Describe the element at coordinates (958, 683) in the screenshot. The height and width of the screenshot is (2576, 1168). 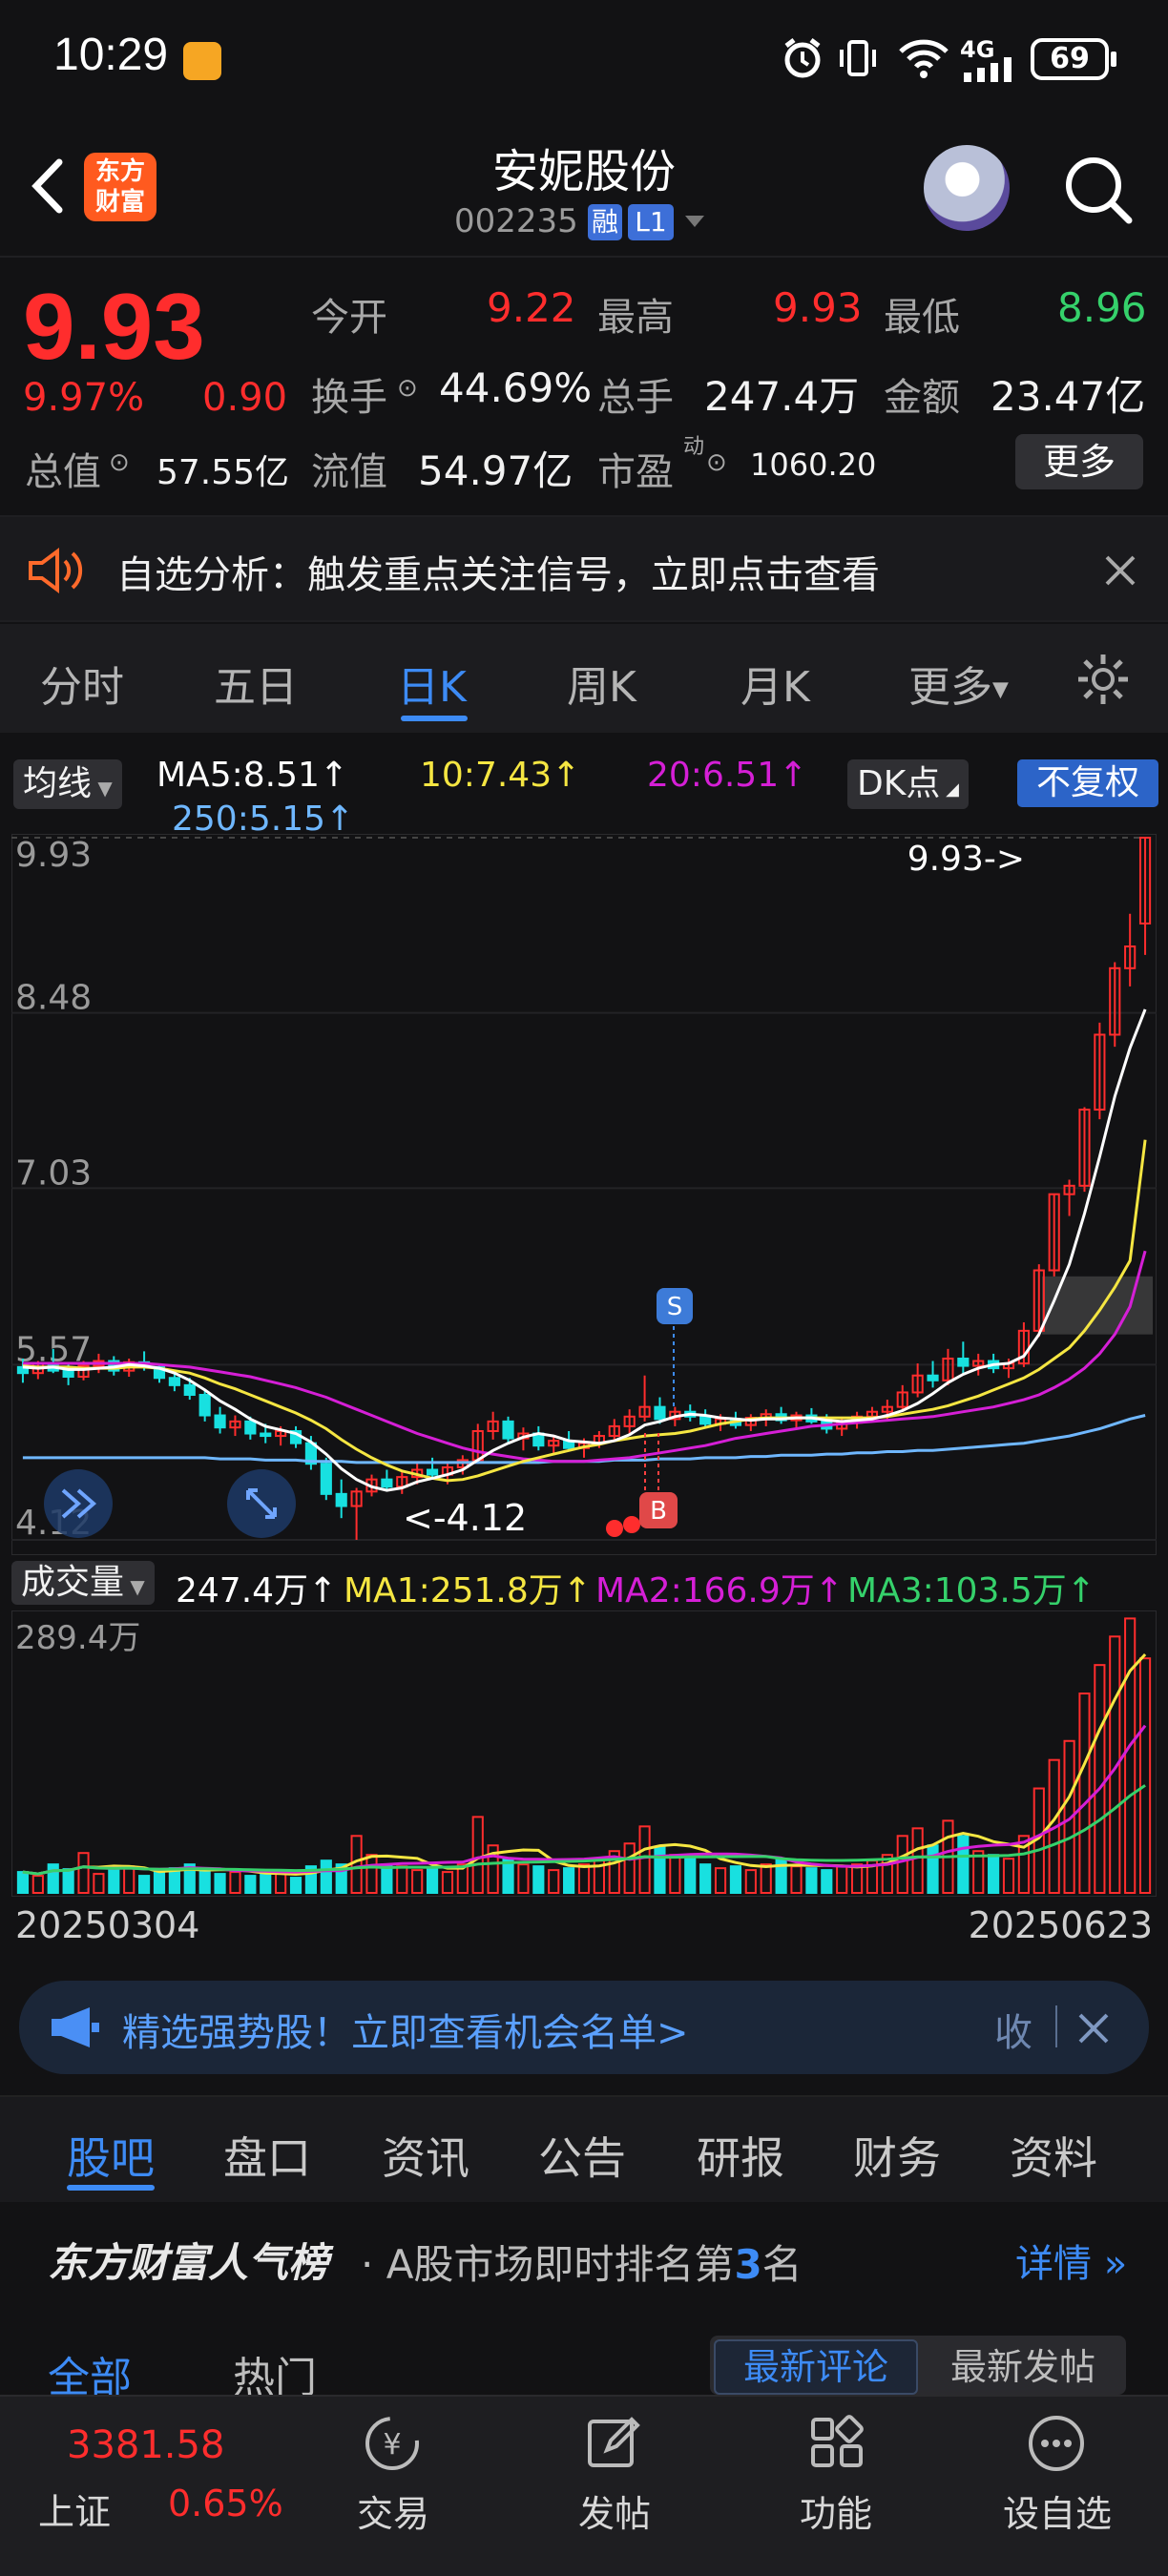
I see `tab-more: 更多▼` at that location.